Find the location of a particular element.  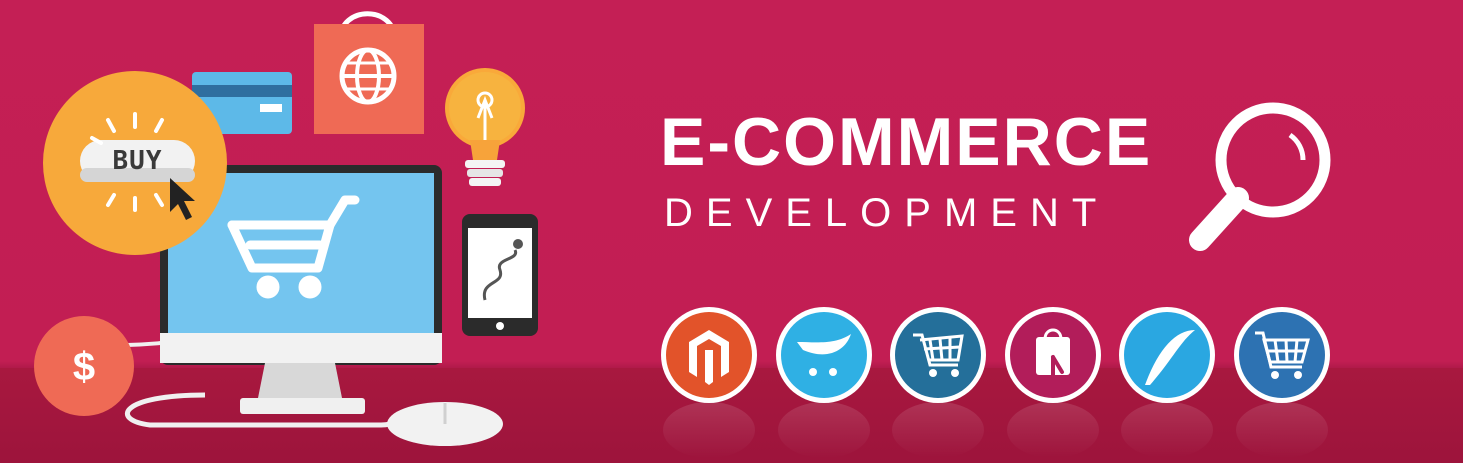

opencart-icon is located at coordinates (824, 355).